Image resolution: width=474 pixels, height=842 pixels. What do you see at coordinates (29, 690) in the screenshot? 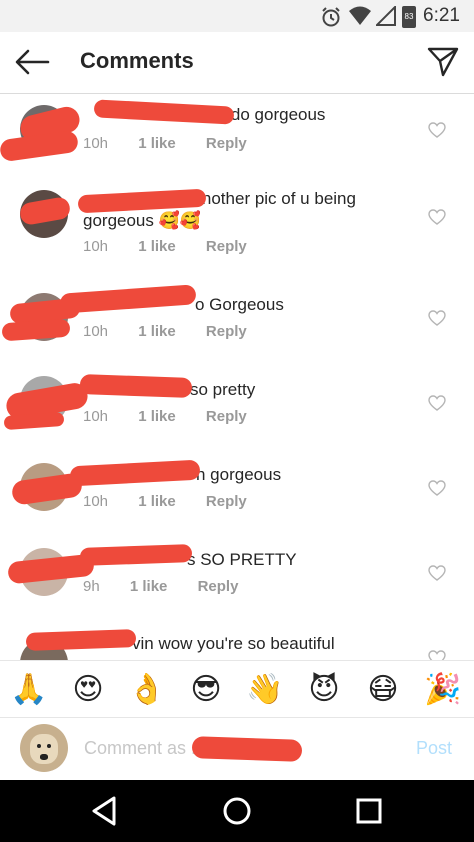
I see `emoji-button: 🙏` at bounding box center [29, 690].